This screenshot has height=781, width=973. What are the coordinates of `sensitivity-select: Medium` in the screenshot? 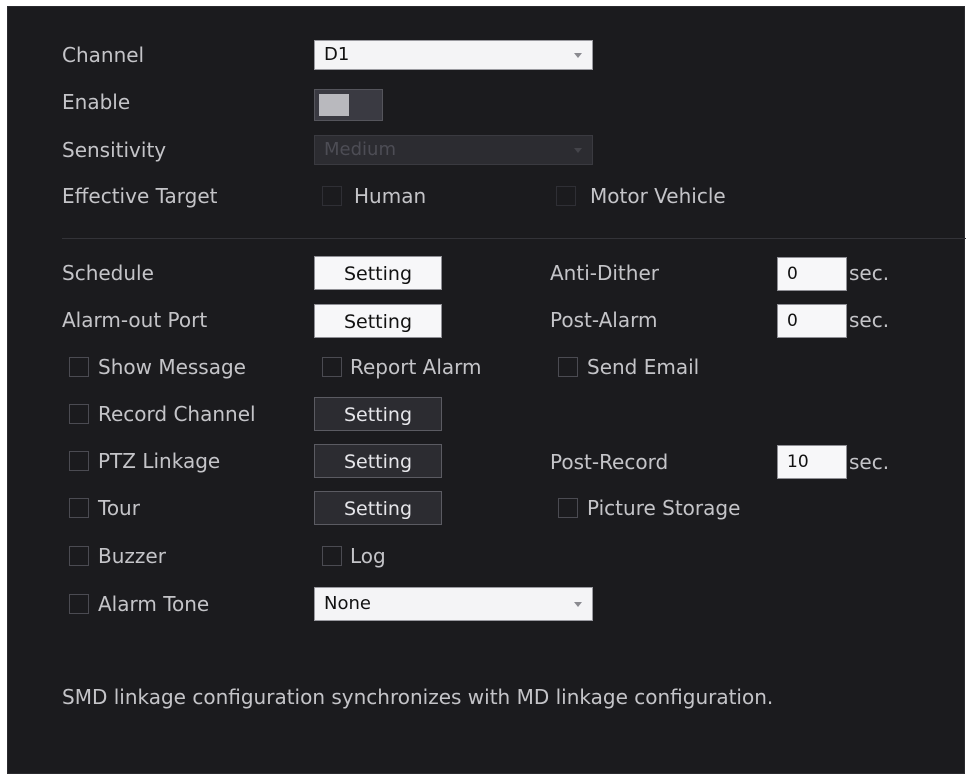 It's located at (453, 150).